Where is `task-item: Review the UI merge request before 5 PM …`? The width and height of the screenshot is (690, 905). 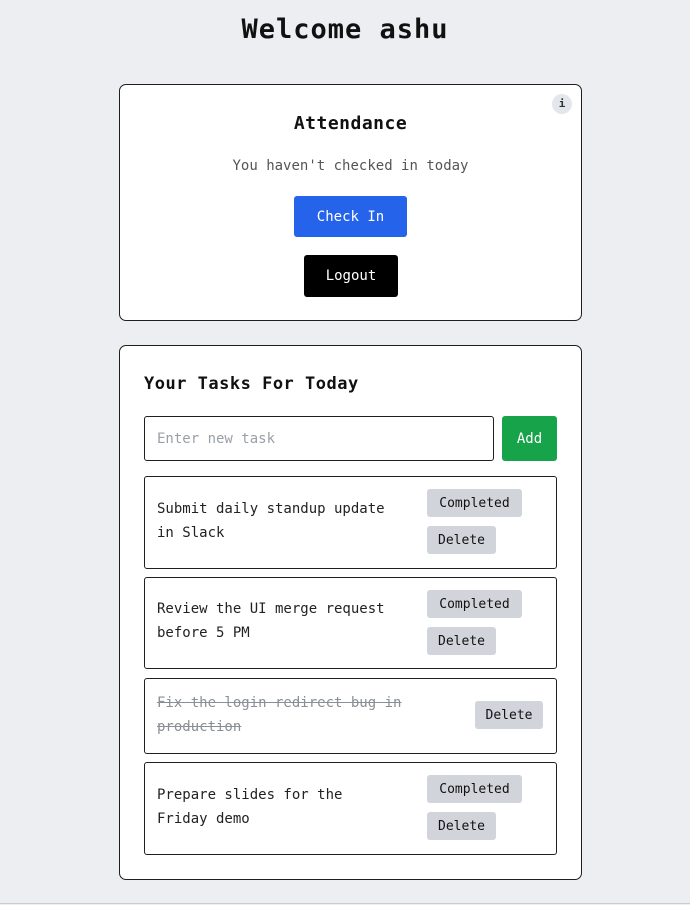 task-item: Review the UI merge request before 5 PM … is located at coordinates (350, 623).